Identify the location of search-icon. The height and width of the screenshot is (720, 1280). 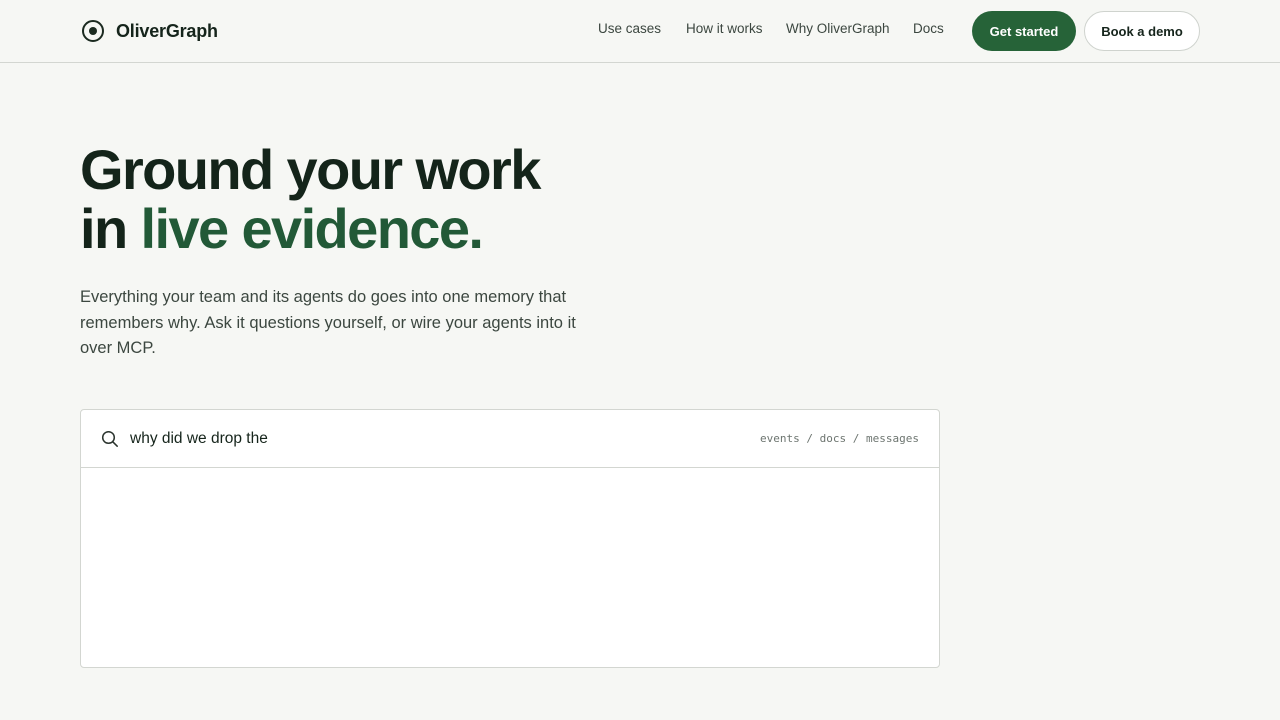
(109, 438).